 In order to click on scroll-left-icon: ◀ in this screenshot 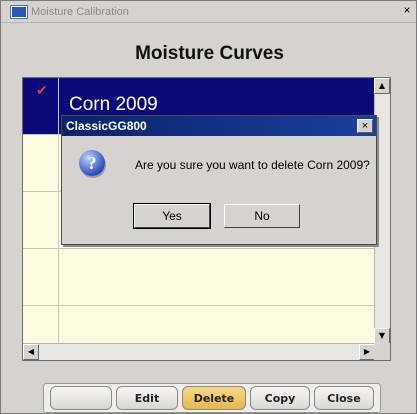, I will do `click(31, 352)`.